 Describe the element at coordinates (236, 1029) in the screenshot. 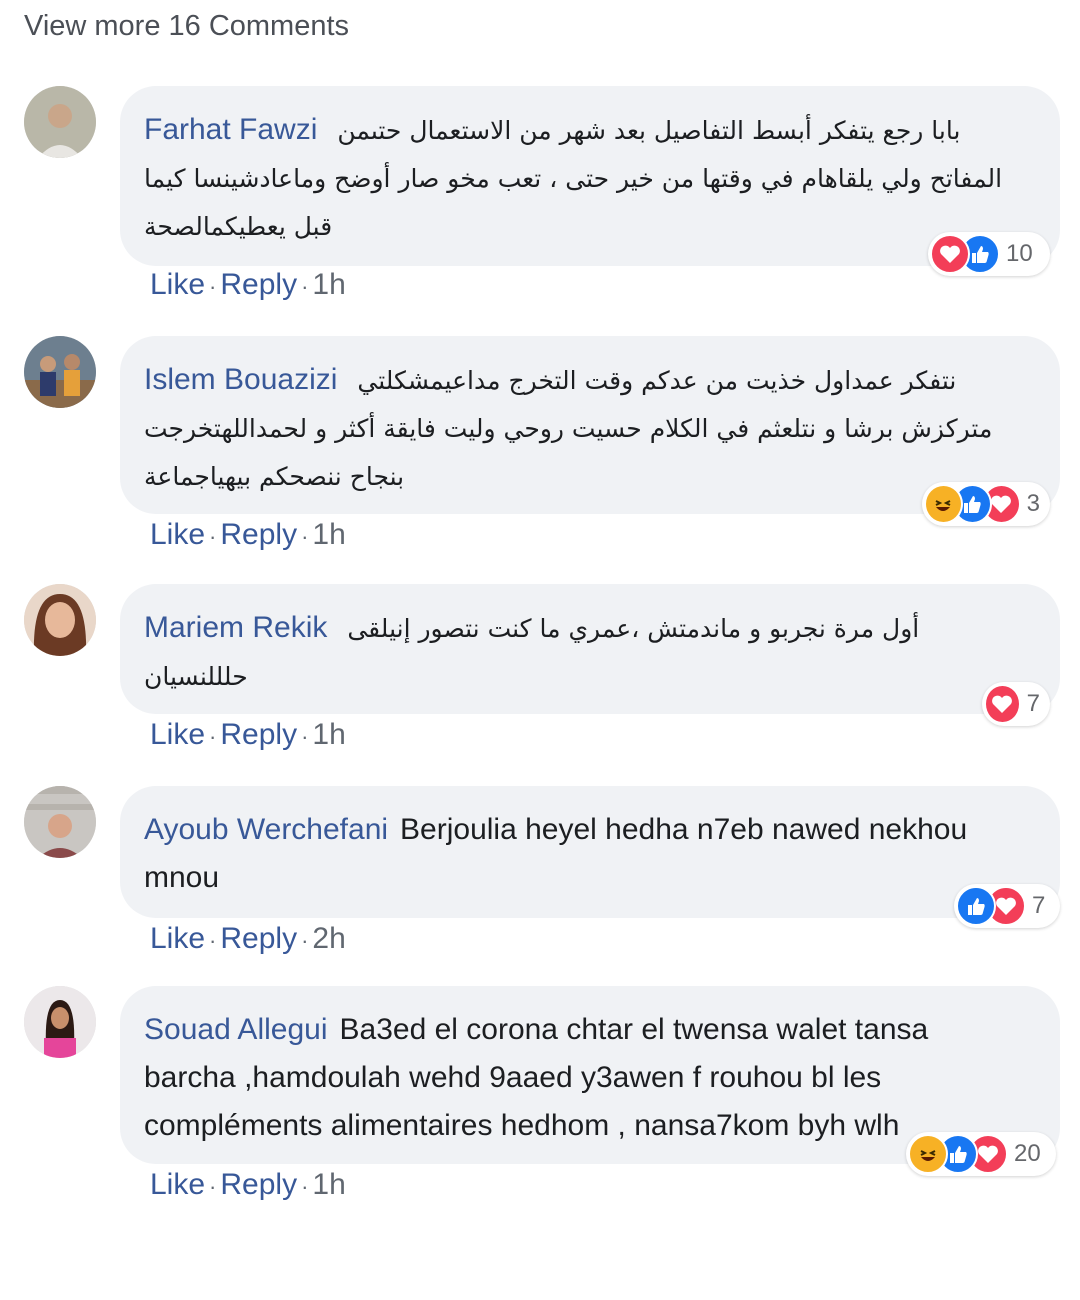

I see `comment-author: Souad Allegui` at that location.